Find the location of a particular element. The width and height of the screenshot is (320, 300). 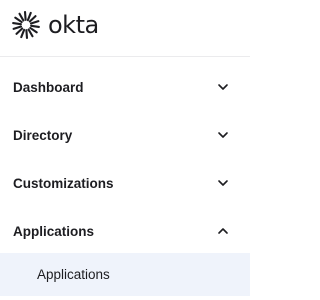

sidebar-subitem-label: Applications is located at coordinates (73, 274).